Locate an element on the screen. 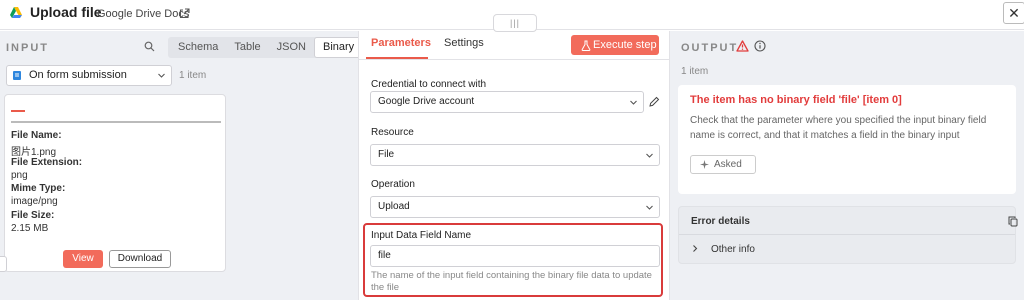  error-details-label: Error details is located at coordinates (720, 221).